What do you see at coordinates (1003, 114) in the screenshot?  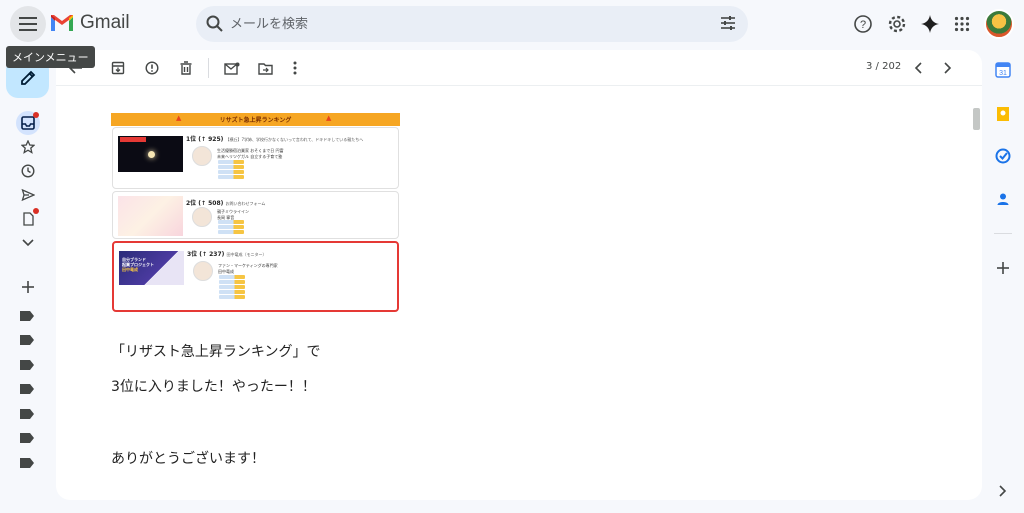 I see `keep-icon` at bounding box center [1003, 114].